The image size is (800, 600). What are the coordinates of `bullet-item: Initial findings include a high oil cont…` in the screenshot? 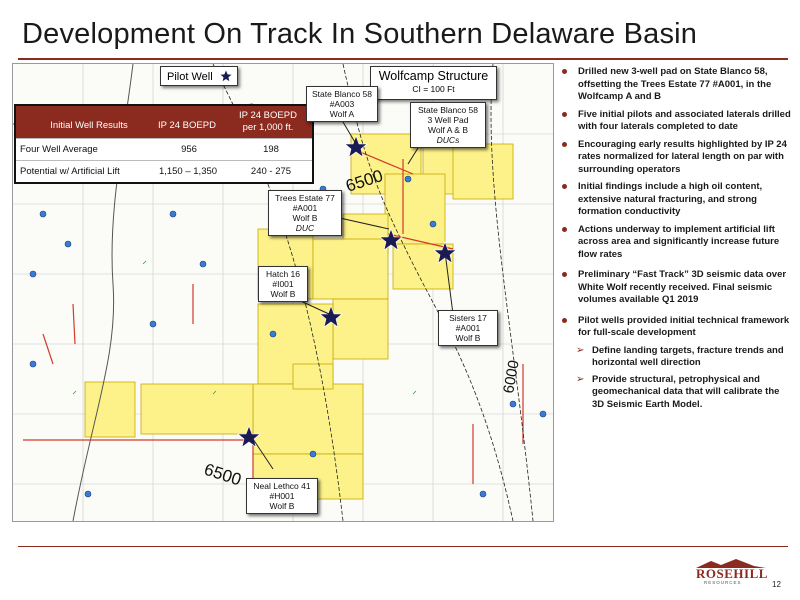 It's located at (676, 200).